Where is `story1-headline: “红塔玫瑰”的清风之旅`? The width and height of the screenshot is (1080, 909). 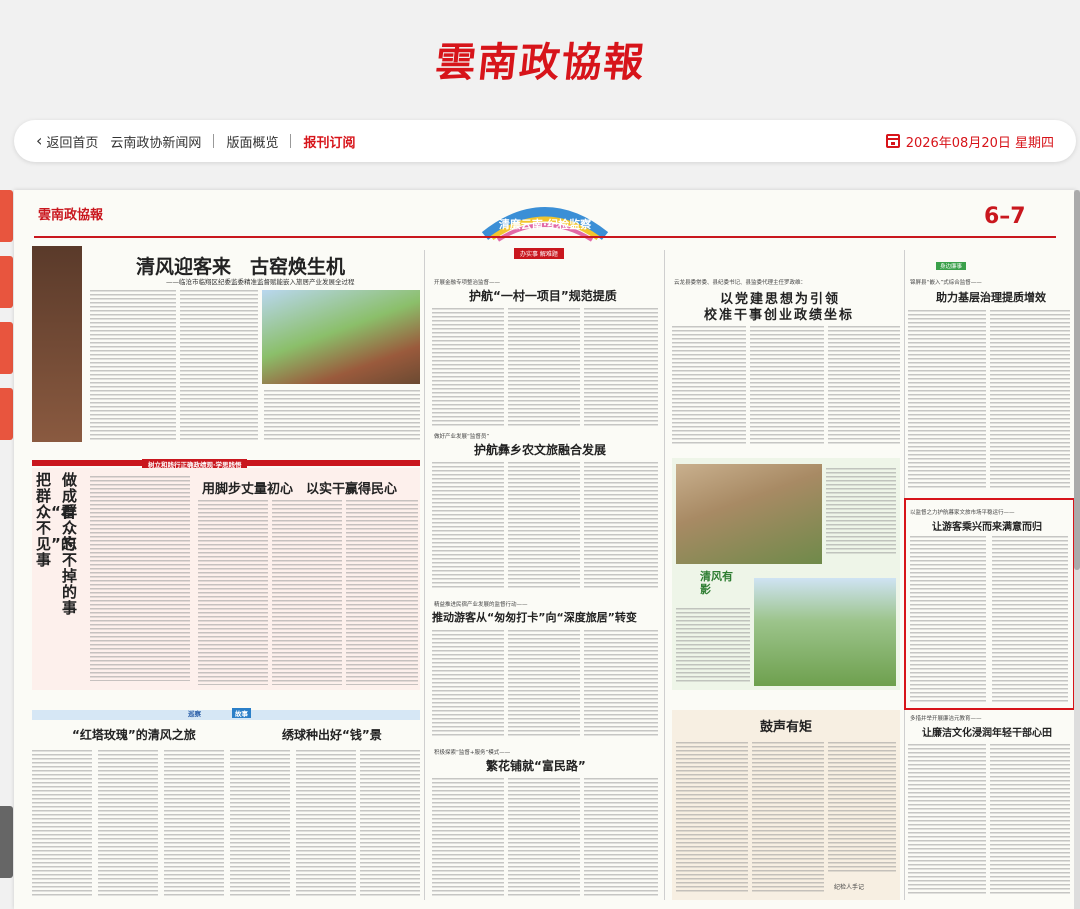
story1-headline: “红塔玫瑰”的清风之旅 is located at coordinates (134, 735).